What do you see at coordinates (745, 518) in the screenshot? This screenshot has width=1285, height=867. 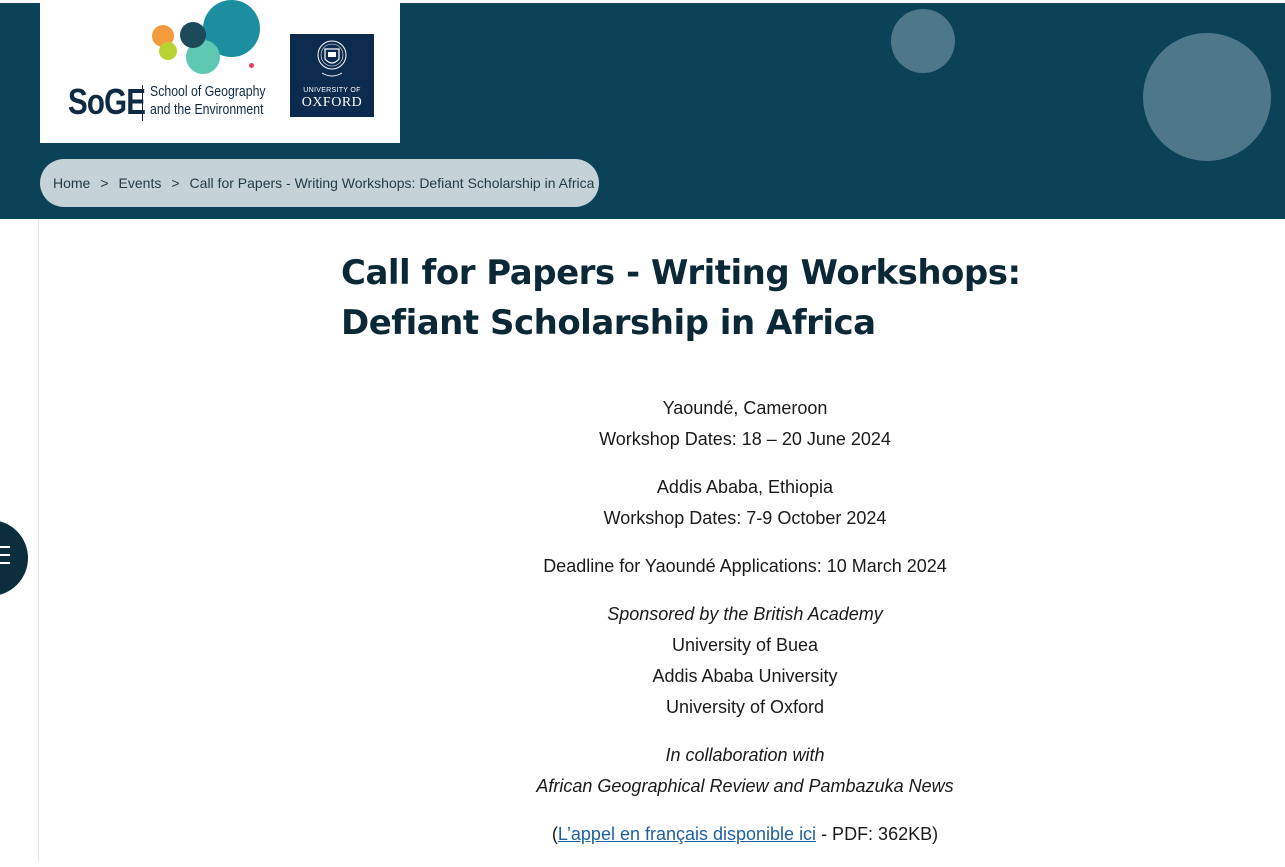 I see `dates-addis: Workshop Dates: 7-9 October 2024` at bounding box center [745, 518].